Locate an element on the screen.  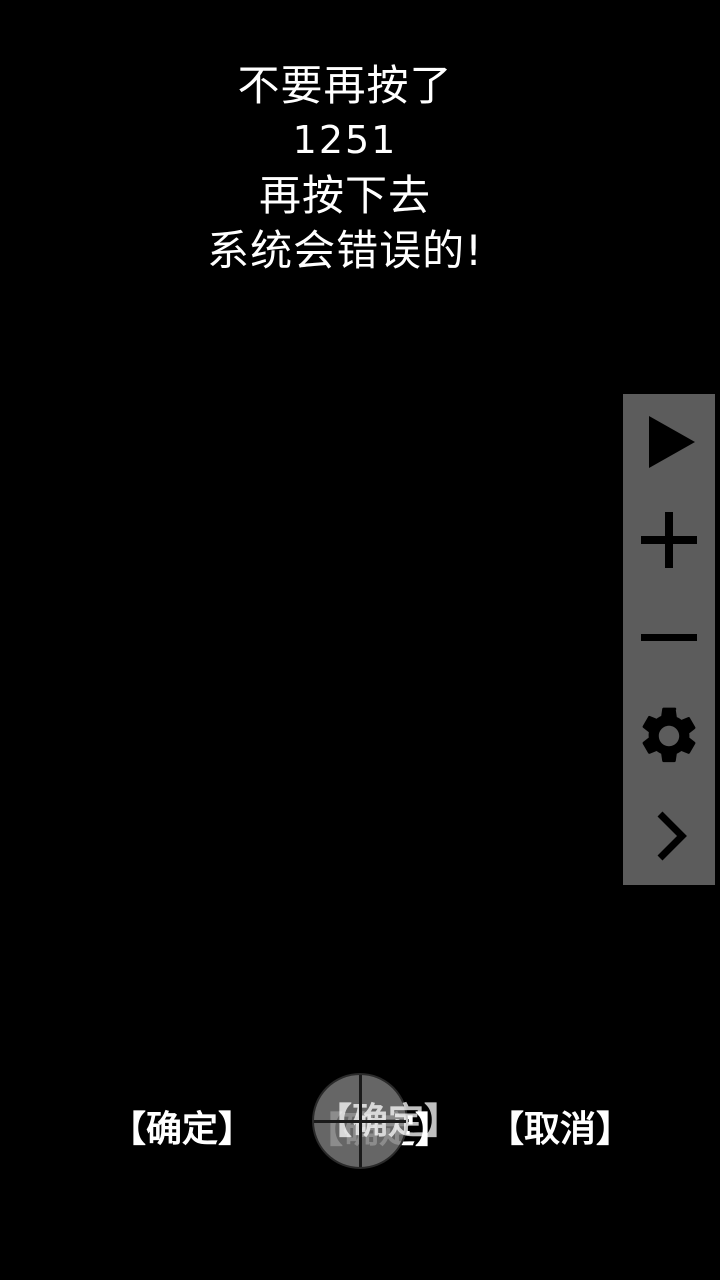
plus-button is located at coordinates (669, 540).